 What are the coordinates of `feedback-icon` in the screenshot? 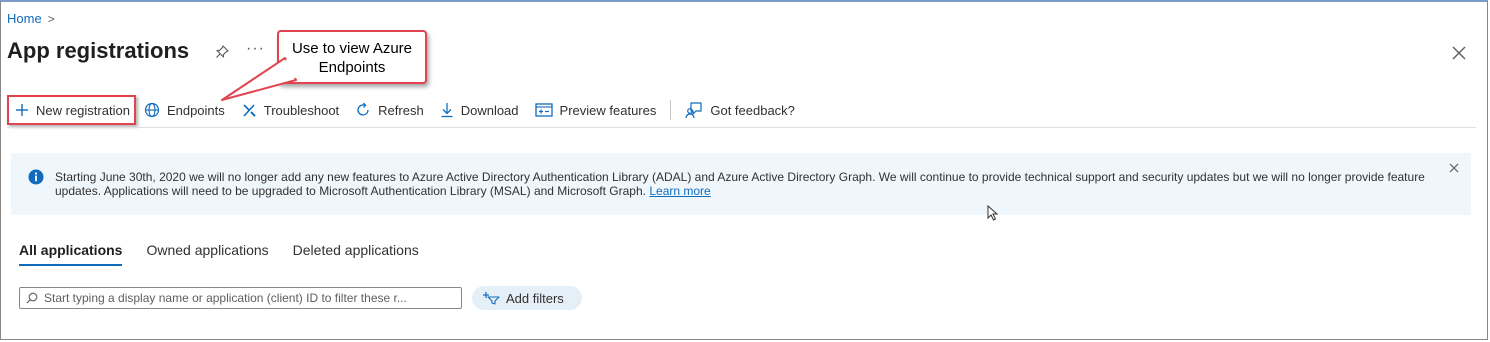 It's located at (693, 110).